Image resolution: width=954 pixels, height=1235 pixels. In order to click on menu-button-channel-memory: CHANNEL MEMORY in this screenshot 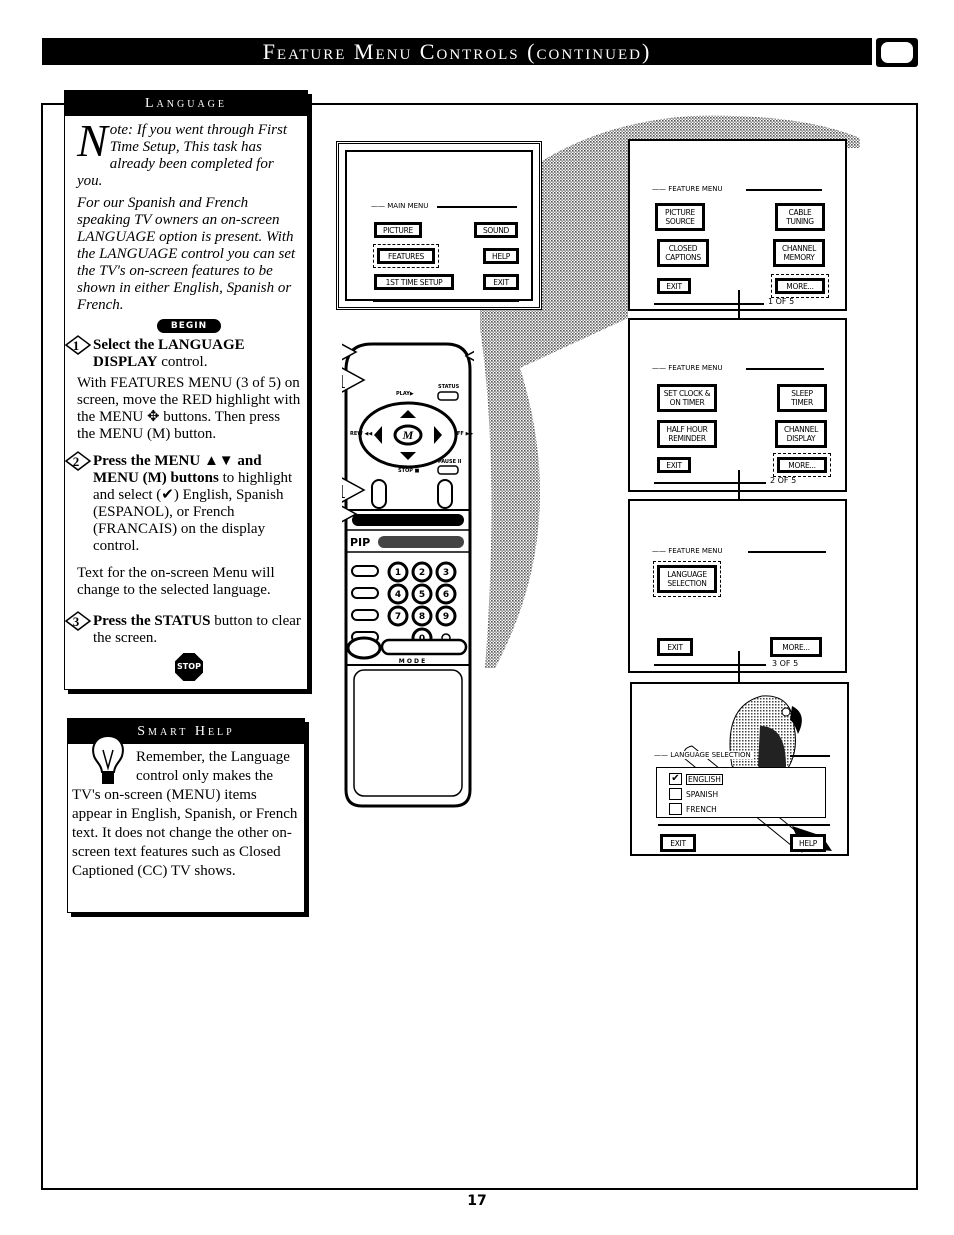, I will do `click(799, 253)`.